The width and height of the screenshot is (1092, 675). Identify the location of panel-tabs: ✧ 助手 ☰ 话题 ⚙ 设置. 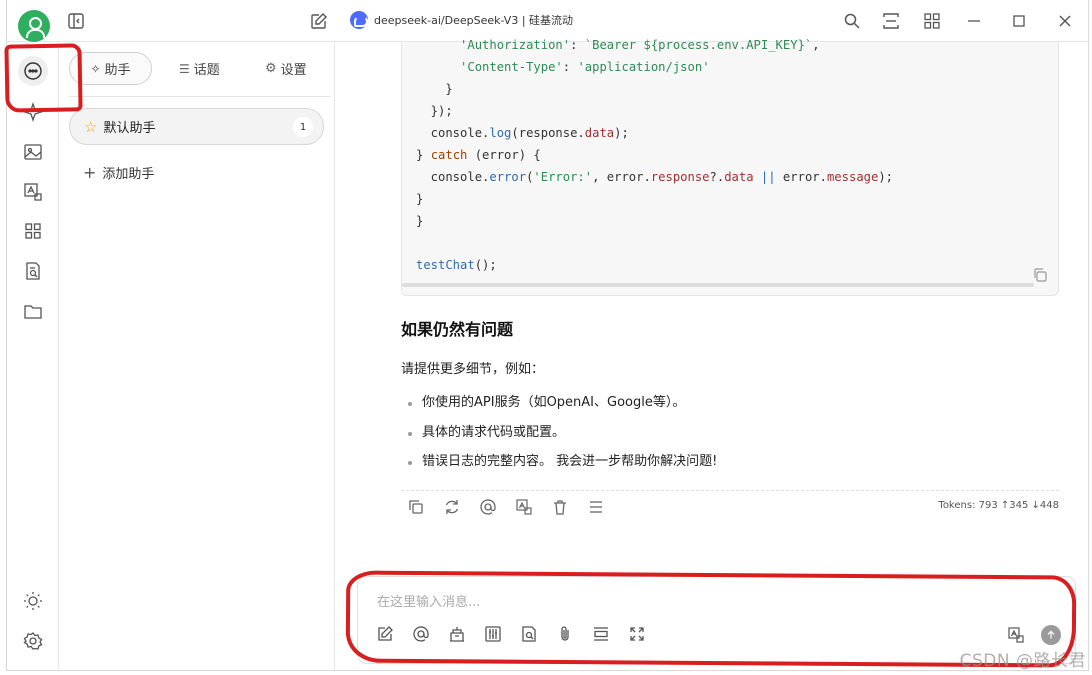
(199, 69).